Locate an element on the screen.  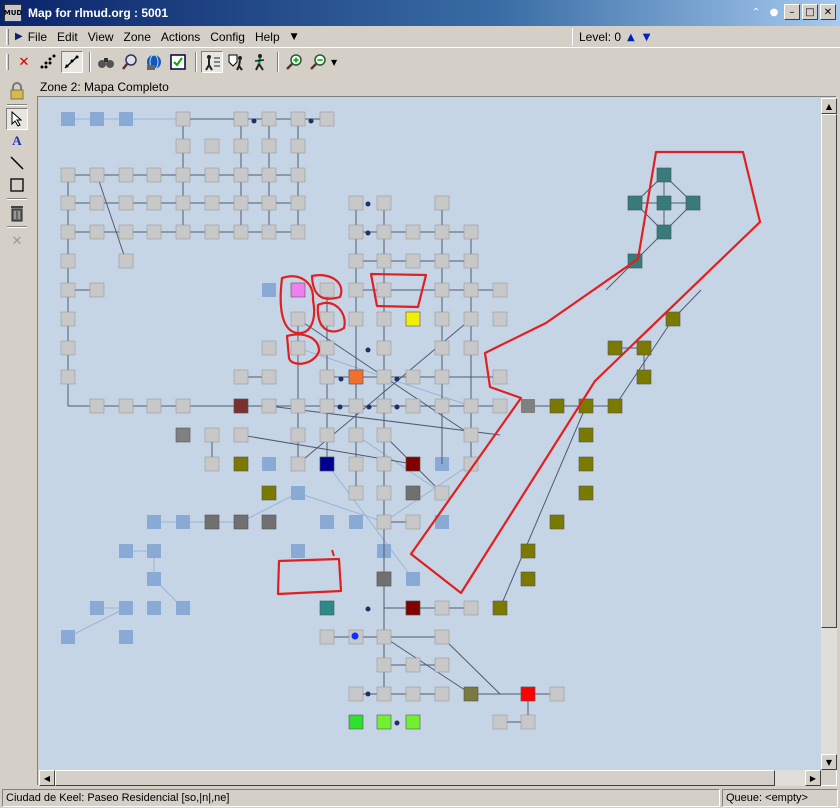
level-down-icon: ▼ is located at coordinates (647, 37).